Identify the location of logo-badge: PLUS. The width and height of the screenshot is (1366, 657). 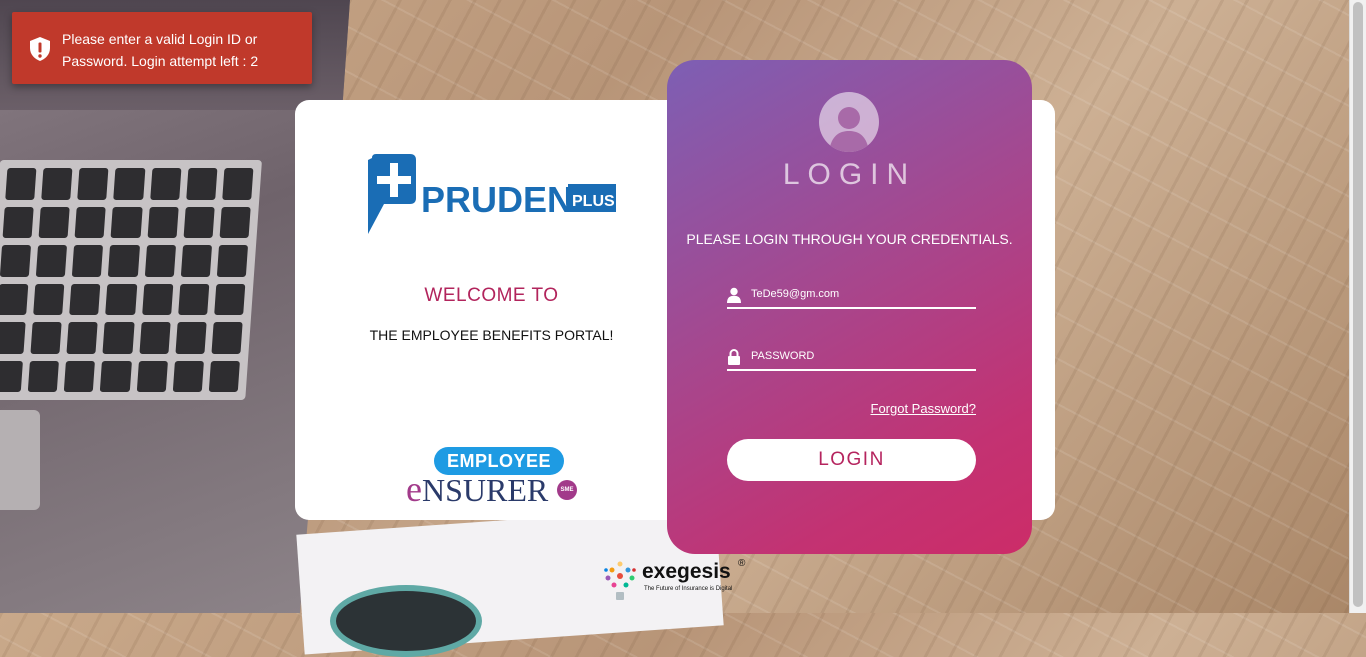
(593, 201).